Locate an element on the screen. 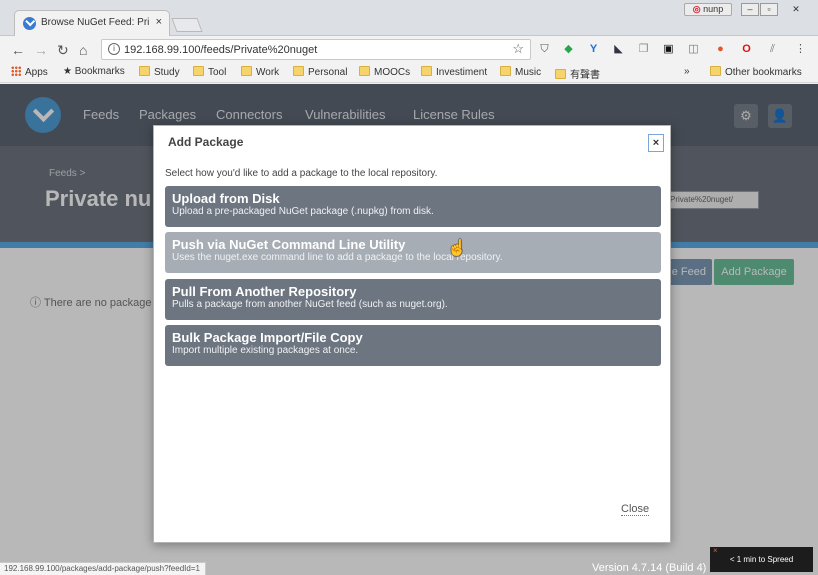  bookmark-other: Other bookmarks is located at coordinates (756, 72).